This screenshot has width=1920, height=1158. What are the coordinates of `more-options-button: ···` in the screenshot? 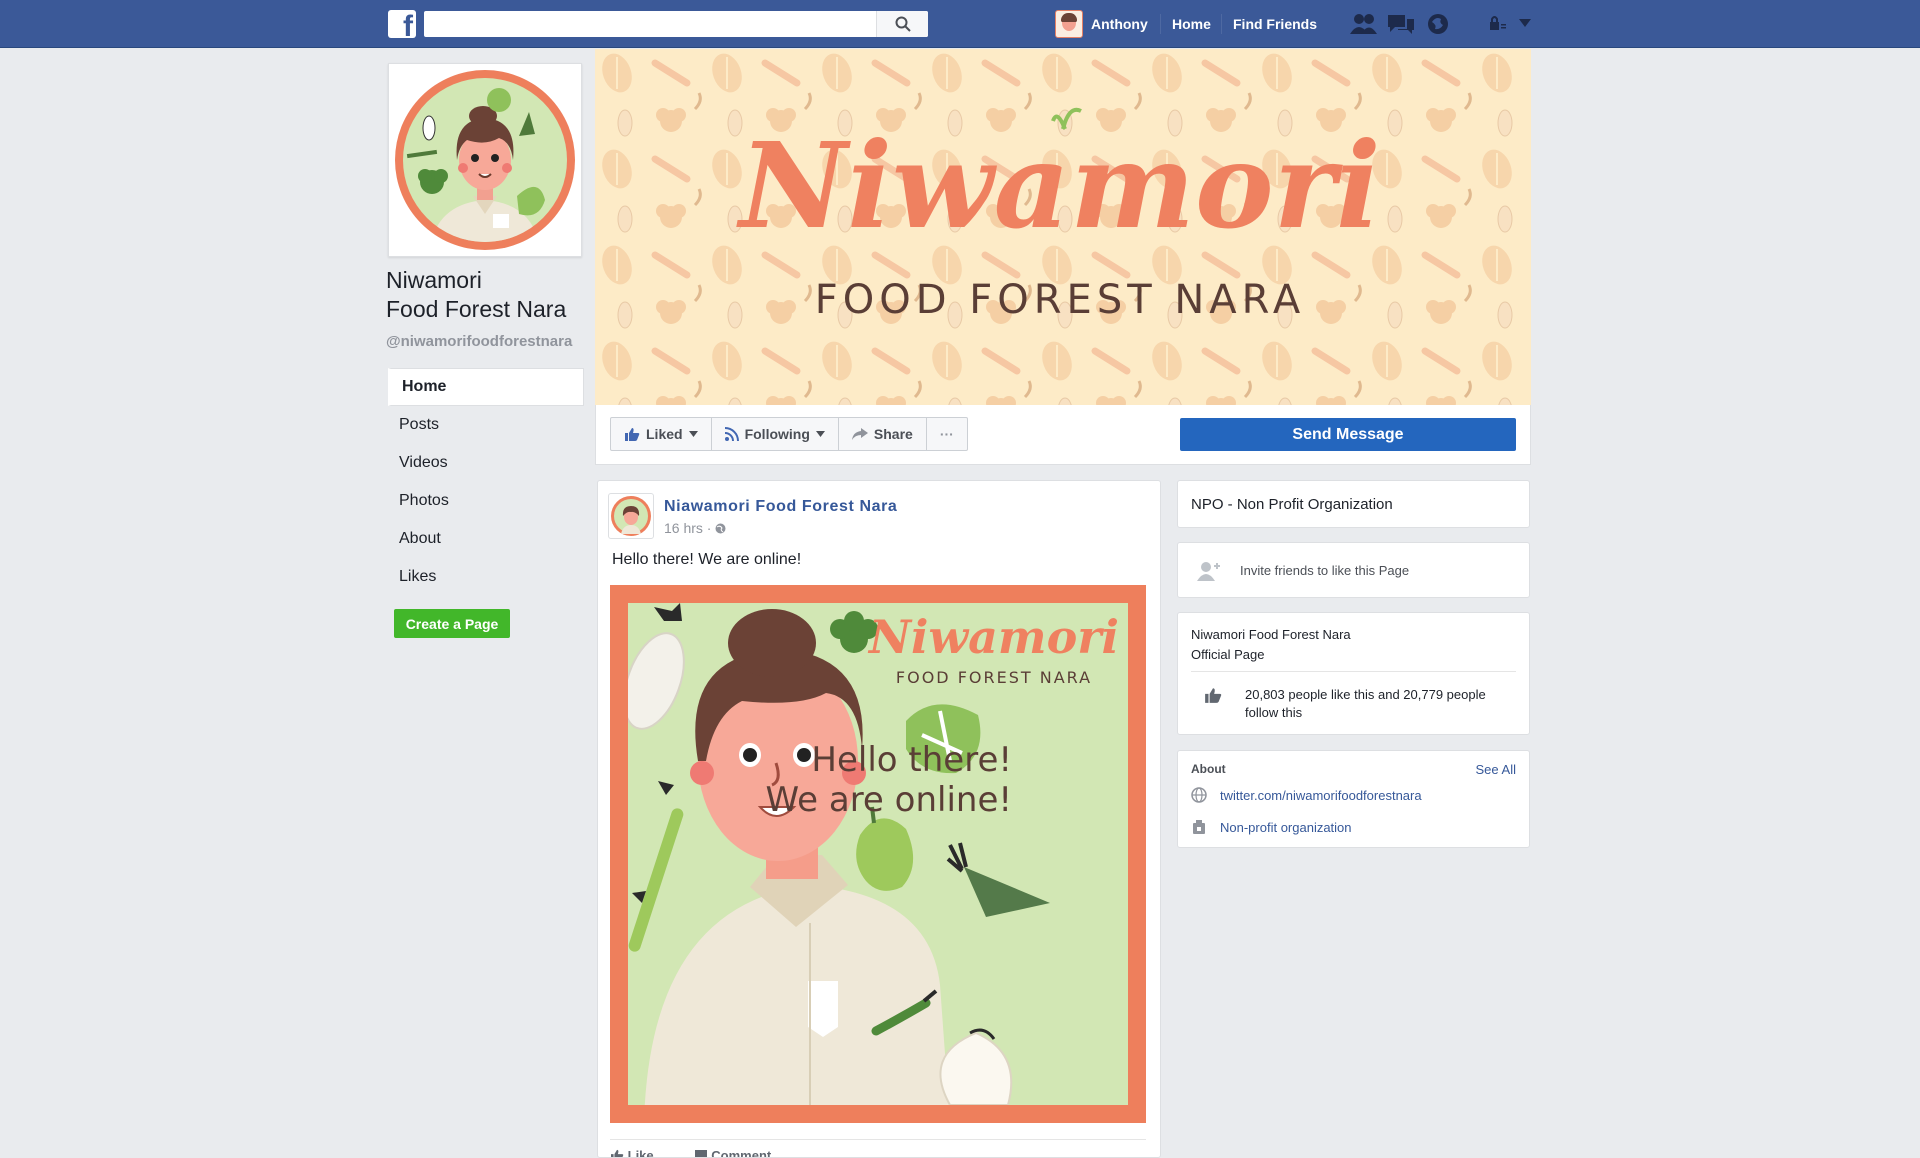 It's located at (947, 434).